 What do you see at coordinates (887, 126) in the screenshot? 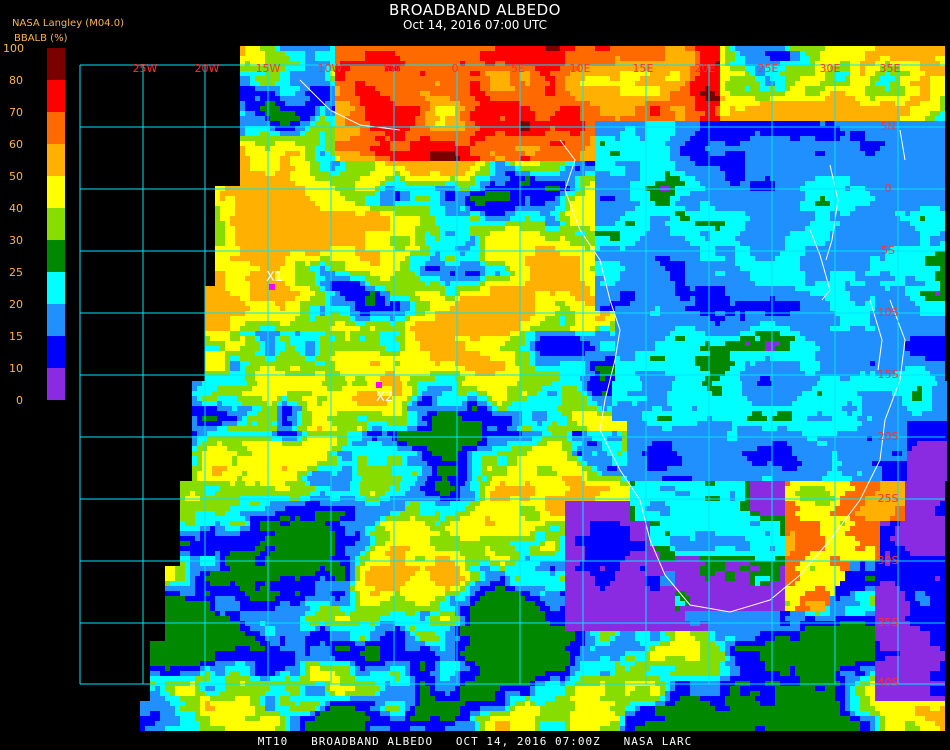
I see `latitude-label: 5N` at bounding box center [887, 126].